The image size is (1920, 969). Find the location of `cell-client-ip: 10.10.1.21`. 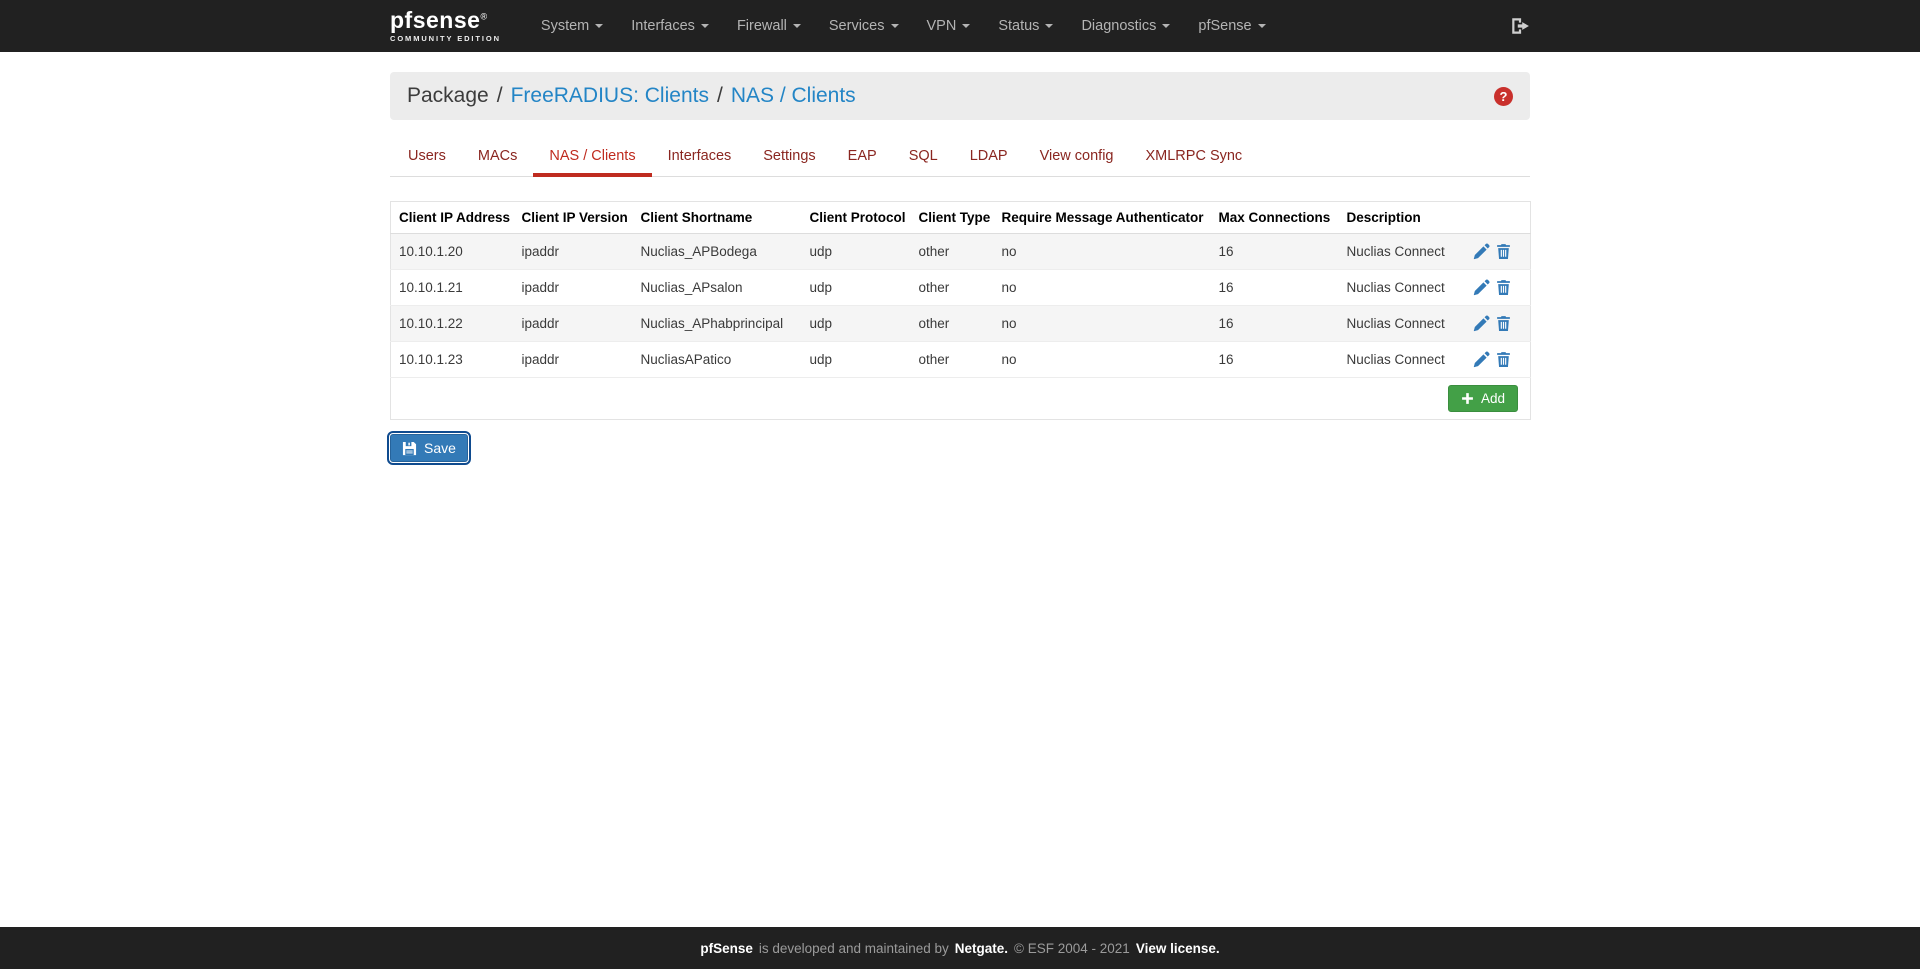

cell-client-ip: 10.10.1.21 is located at coordinates (452, 287).